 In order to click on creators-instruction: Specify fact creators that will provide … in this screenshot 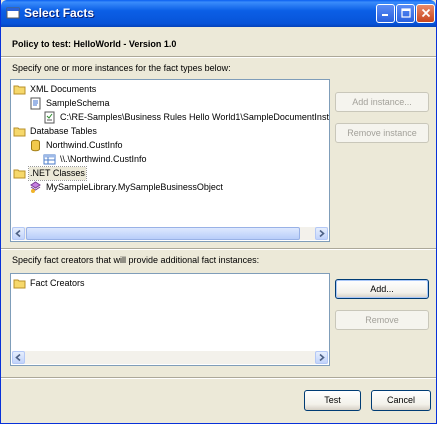, I will do `click(136, 260)`.